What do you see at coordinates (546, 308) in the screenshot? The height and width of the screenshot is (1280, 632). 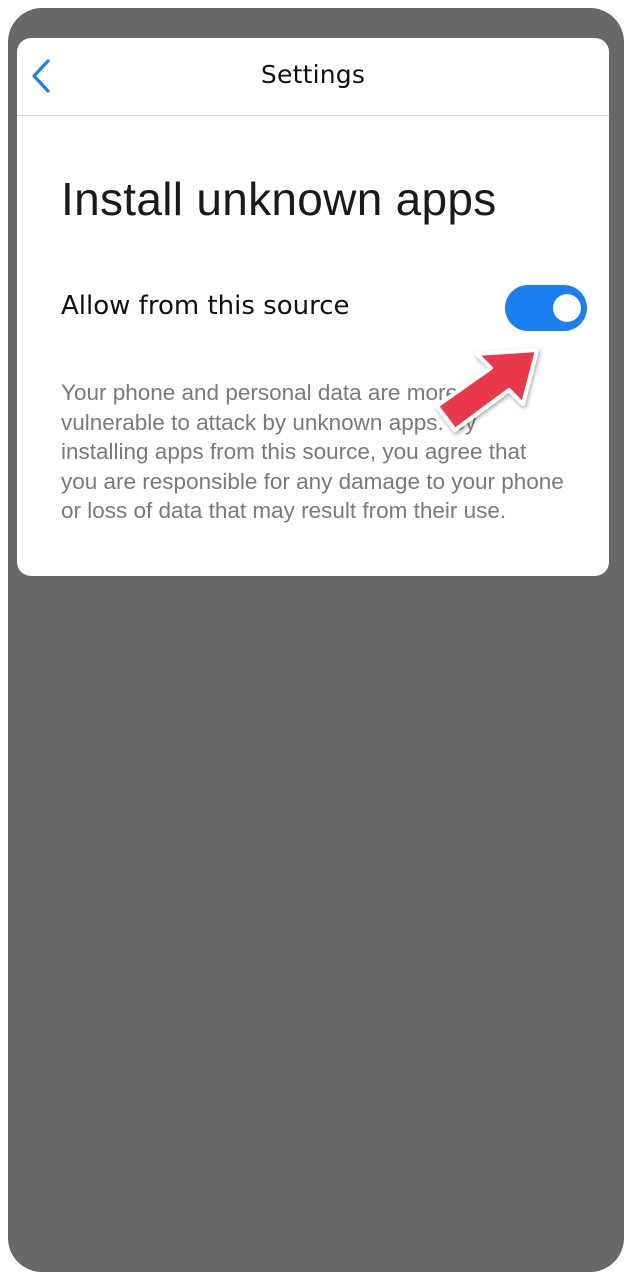 I see `allow-source-switch` at bounding box center [546, 308].